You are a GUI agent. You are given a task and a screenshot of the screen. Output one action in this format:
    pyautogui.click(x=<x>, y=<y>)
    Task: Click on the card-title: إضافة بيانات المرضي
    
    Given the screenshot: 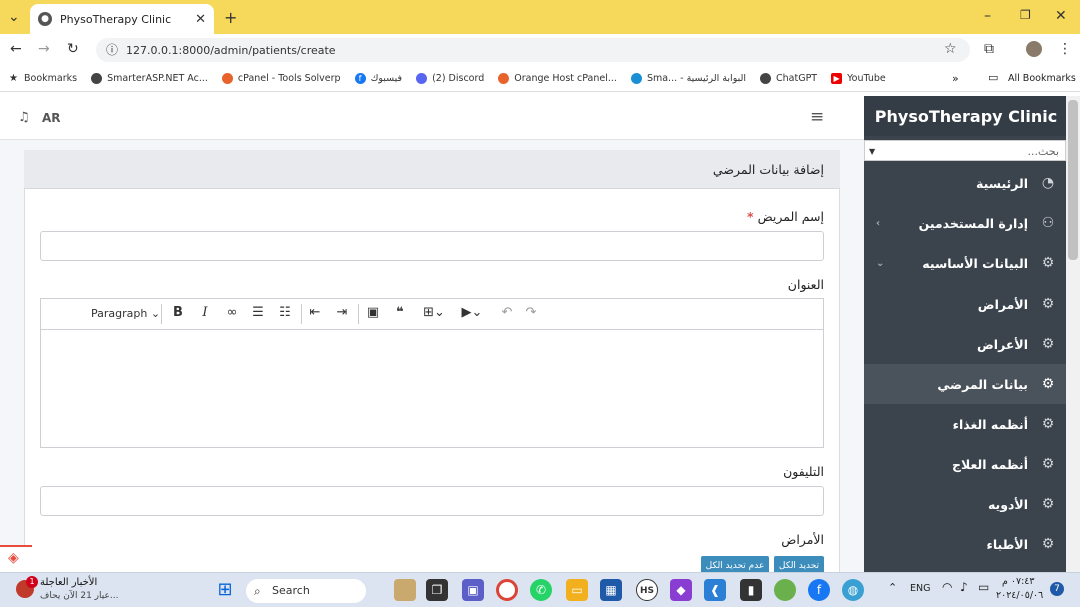 What is the action you would take?
    pyautogui.click(x=432, y=169)
    